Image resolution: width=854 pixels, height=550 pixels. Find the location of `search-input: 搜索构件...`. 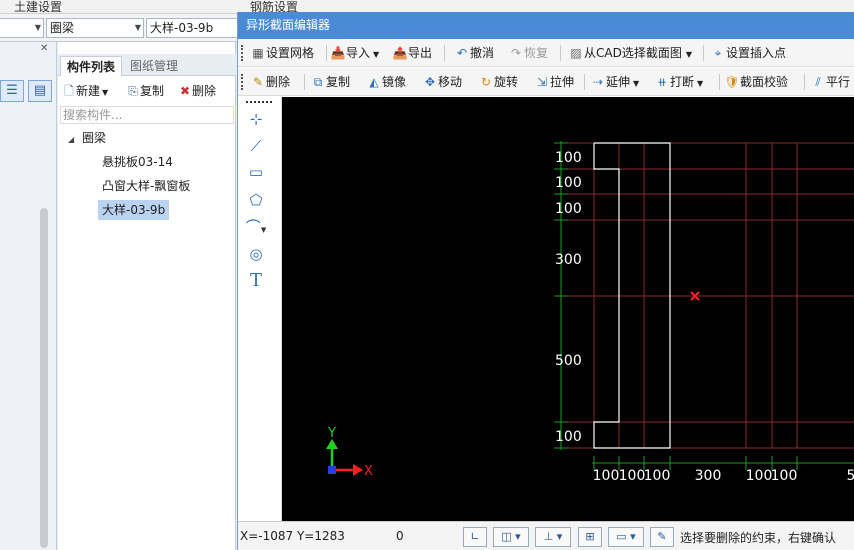

search-input: 搜索构件... is located at coordinates (147, 115).